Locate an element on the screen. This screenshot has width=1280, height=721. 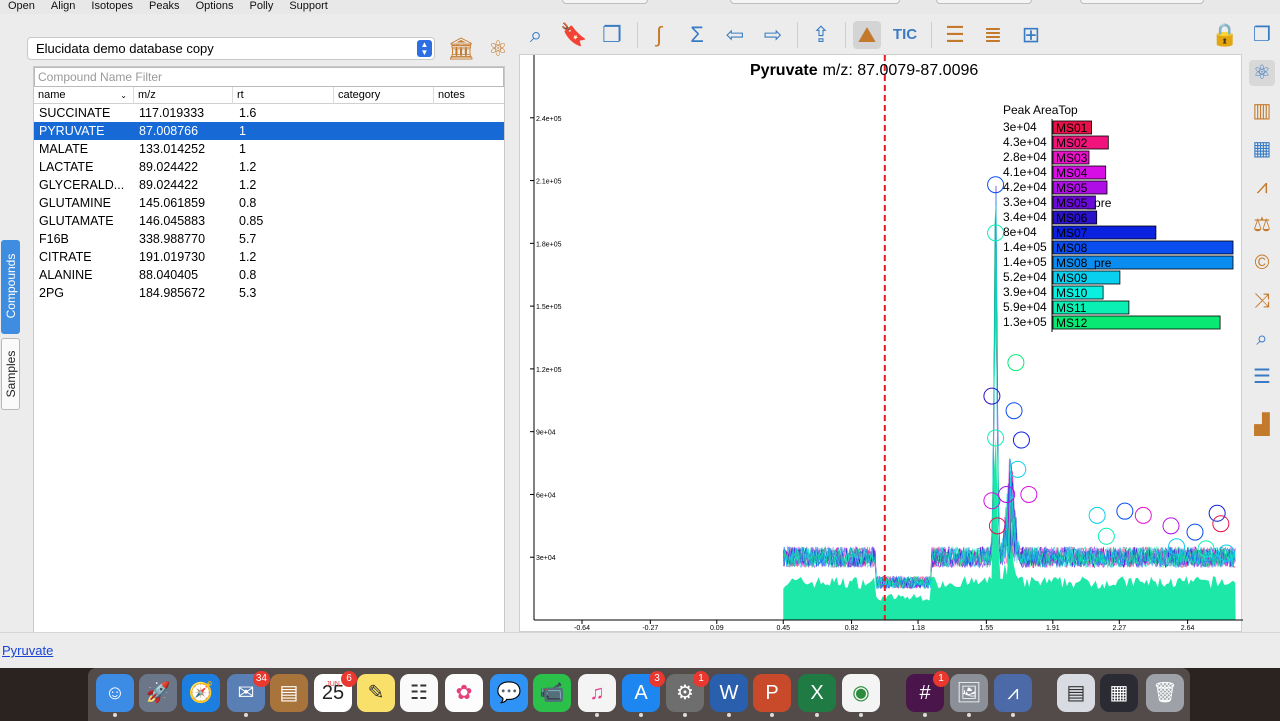
tic-button: TIC is located at coordinates (905, 35).